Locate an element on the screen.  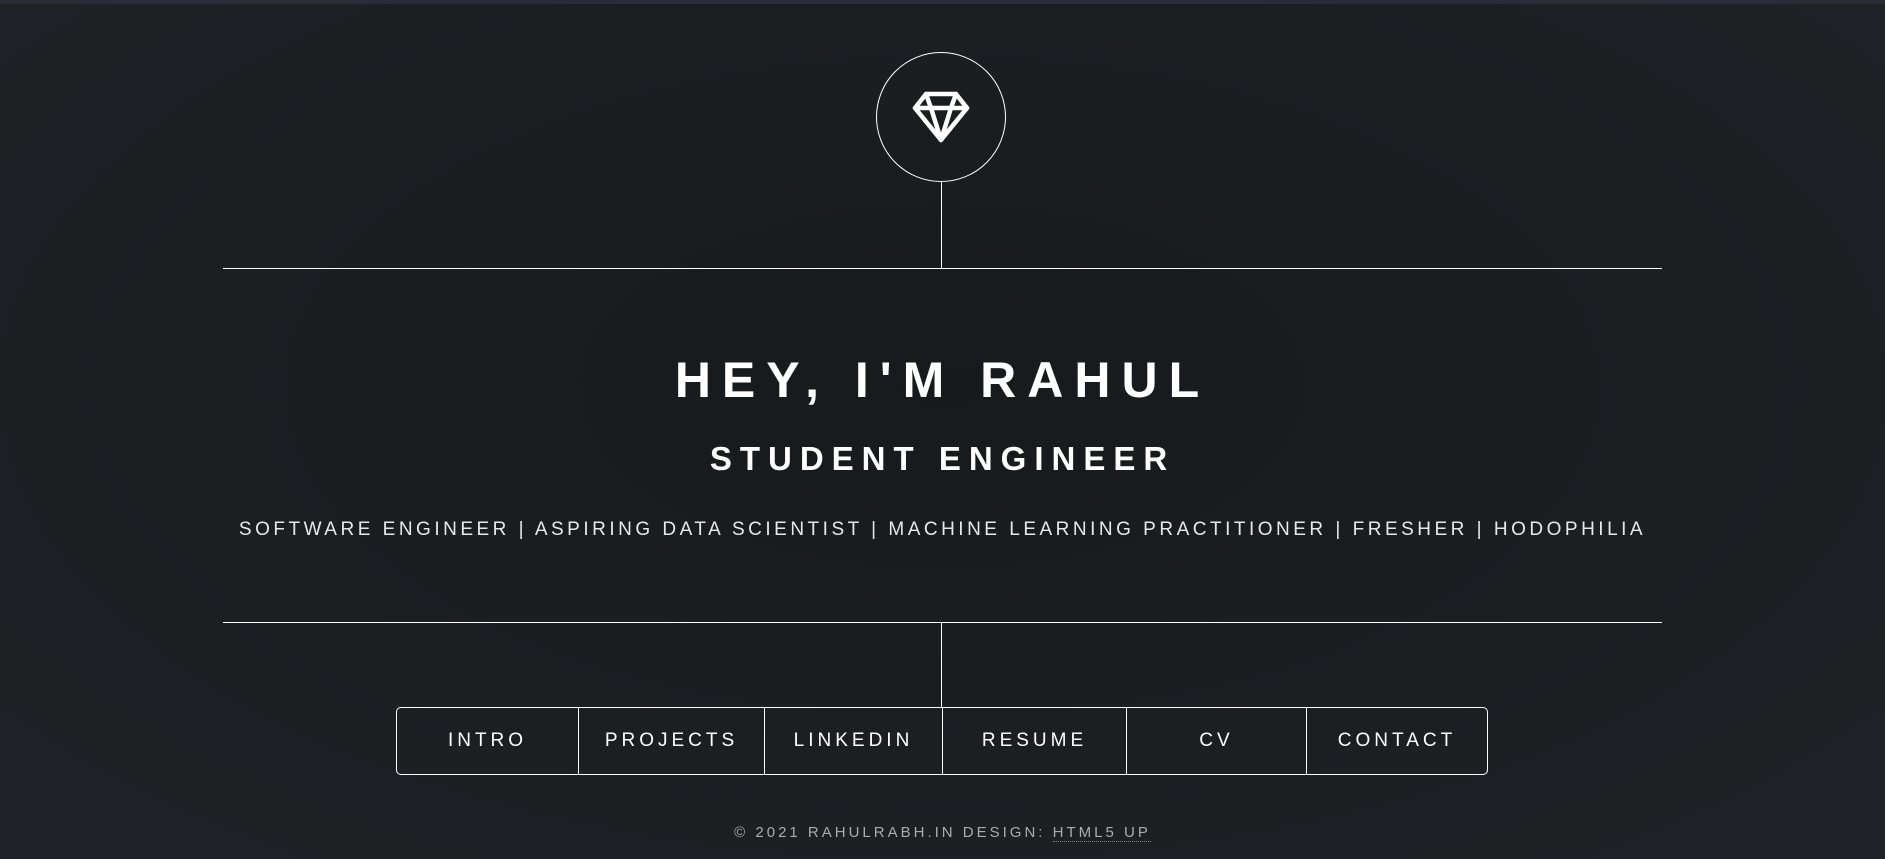
nav-item-cv: CV is located at coordinates (1217, 741).